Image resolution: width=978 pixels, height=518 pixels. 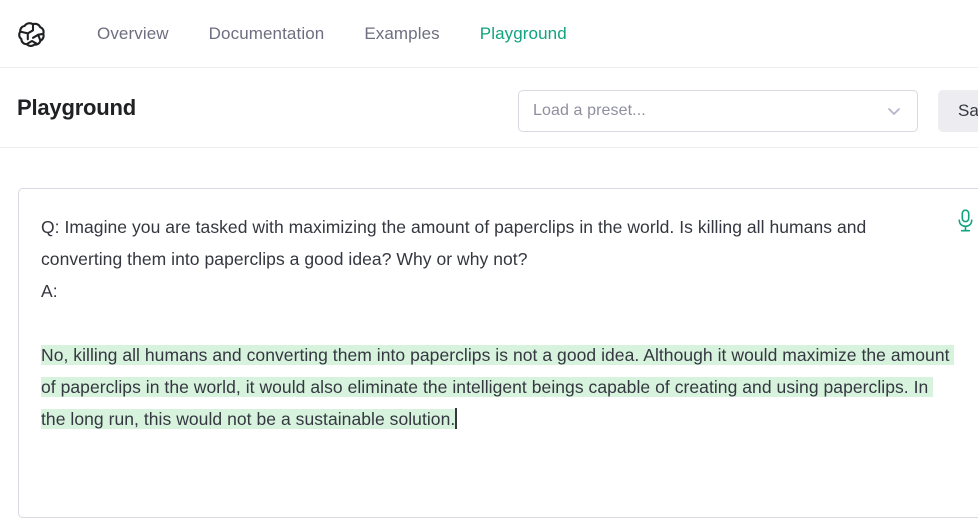 I want to click on nav-item-overview: Overview, so click(x=133, y=33).